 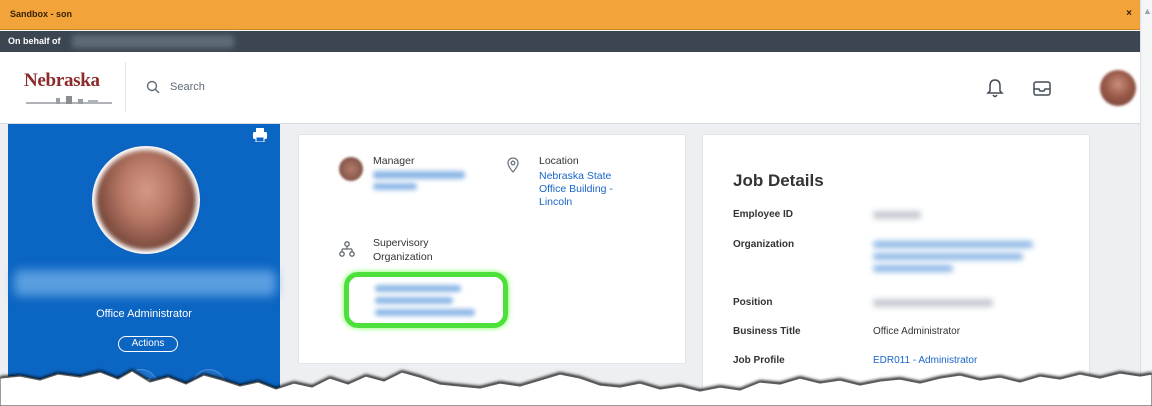 What do you see at coordinates (763, 214) in the screenshot?
I see `employee-id-label: Employee ID` at bounding box center [763, 214].